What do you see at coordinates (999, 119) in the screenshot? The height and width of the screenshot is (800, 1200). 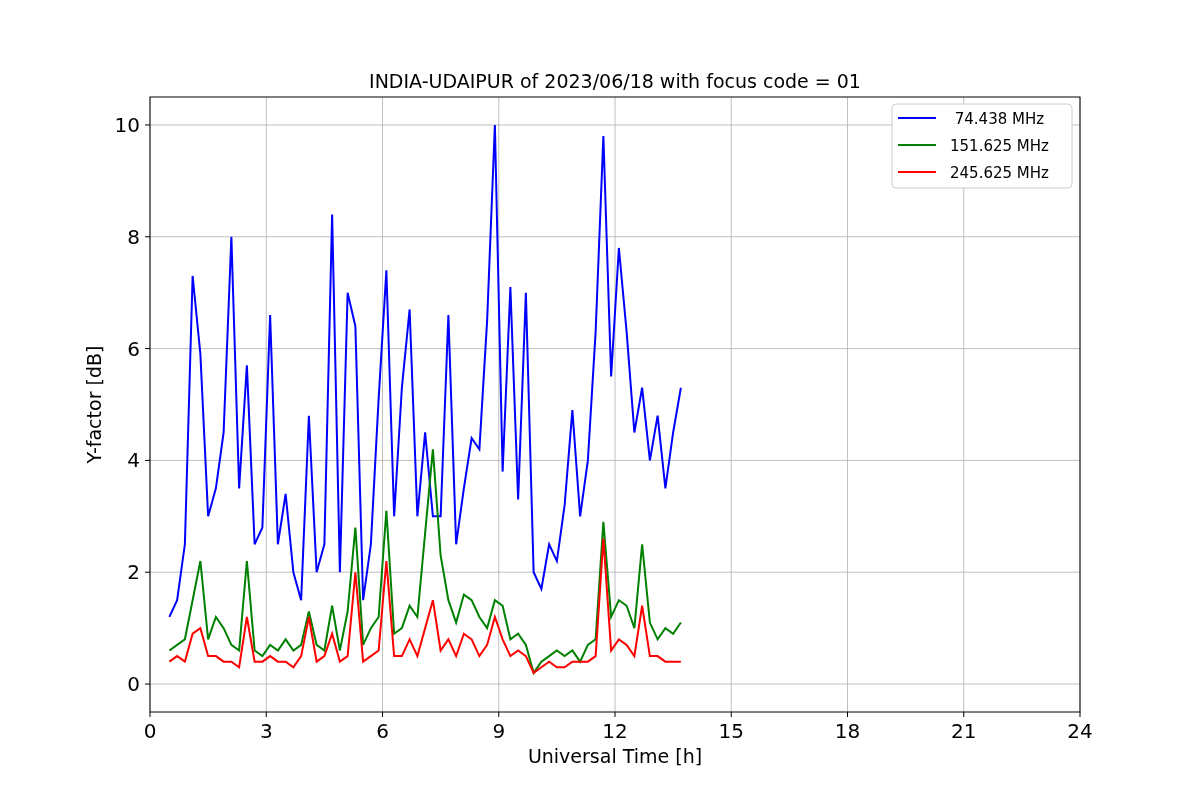 I see `legend-label: 74.438 MHz` at bounding box center [999, 119].